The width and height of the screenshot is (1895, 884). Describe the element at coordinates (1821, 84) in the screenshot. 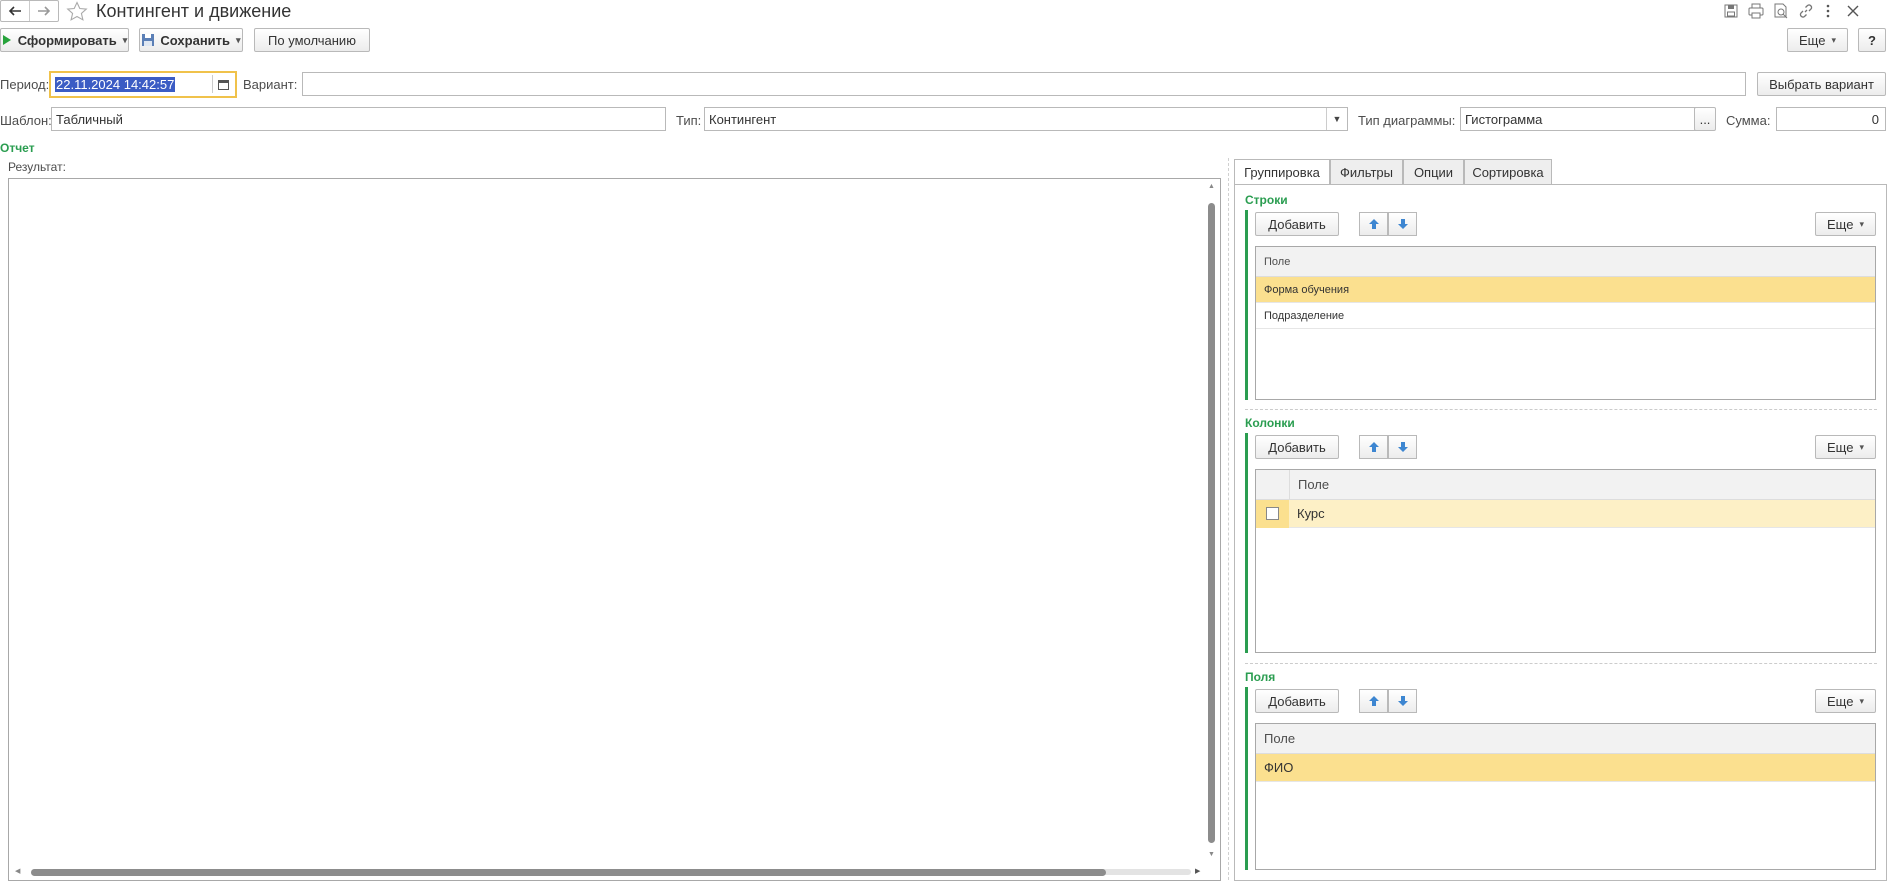

I see `choose-variant-button: Выбрать вариант` at that location.